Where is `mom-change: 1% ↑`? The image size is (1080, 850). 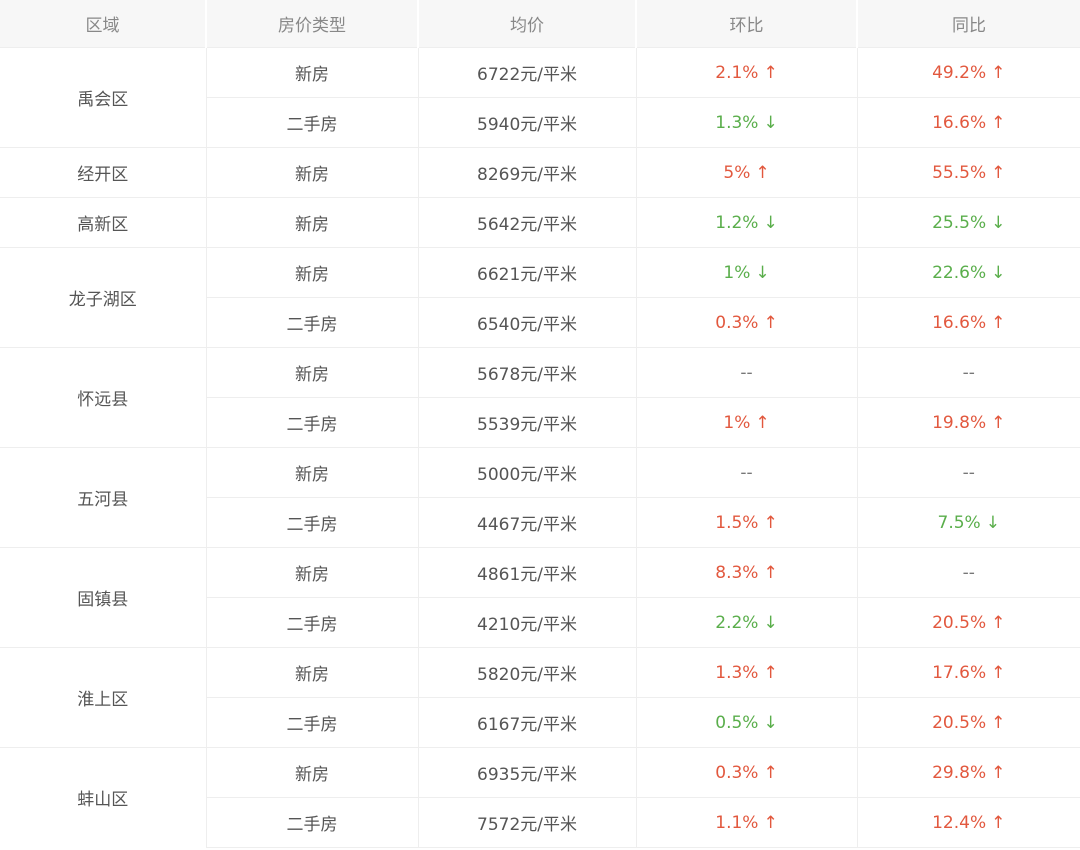 mom-change: 1% ↑ is located at coordinates (747, 422).